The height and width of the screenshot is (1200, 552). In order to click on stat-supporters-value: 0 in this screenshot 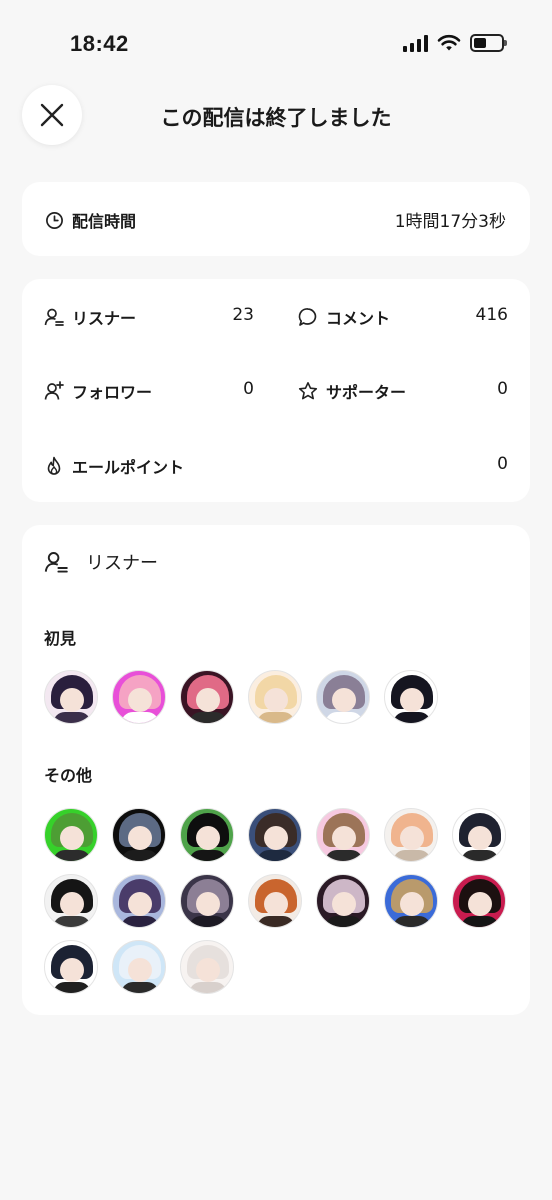, I will do `click(502, 389)`.